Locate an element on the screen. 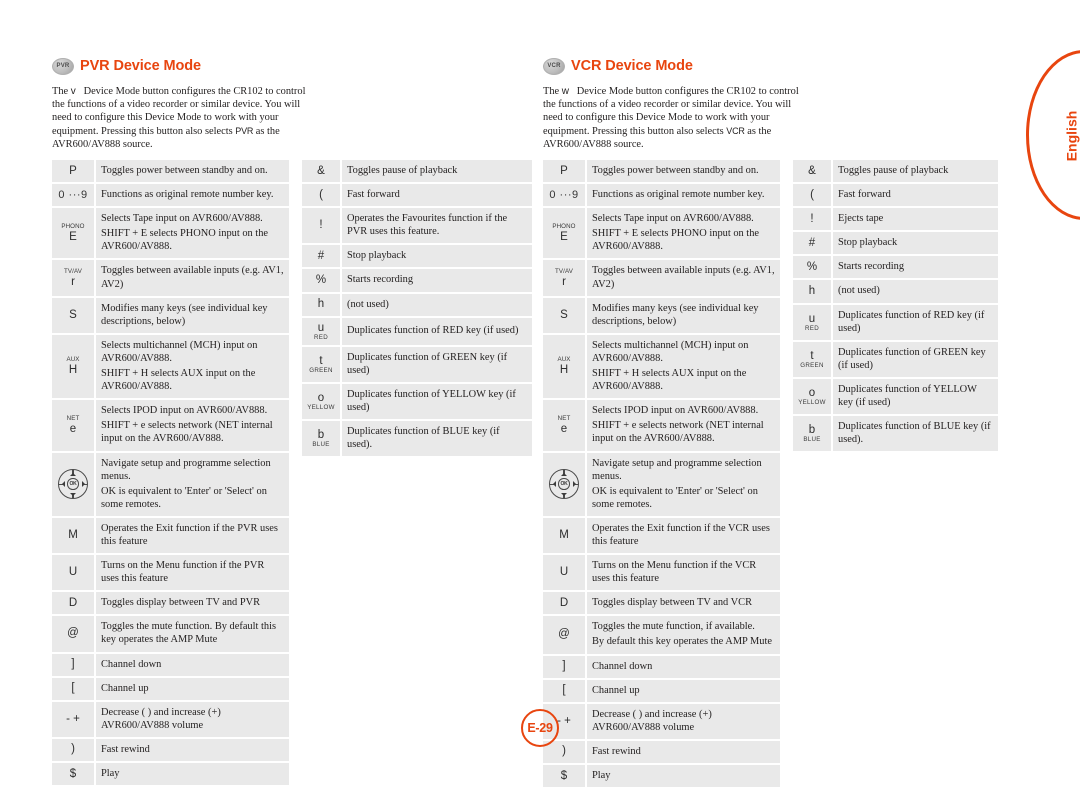 Image resolution: width=1080 pixels, height=789 pixels. key-glyph: S is located at coordinates (73, 314).